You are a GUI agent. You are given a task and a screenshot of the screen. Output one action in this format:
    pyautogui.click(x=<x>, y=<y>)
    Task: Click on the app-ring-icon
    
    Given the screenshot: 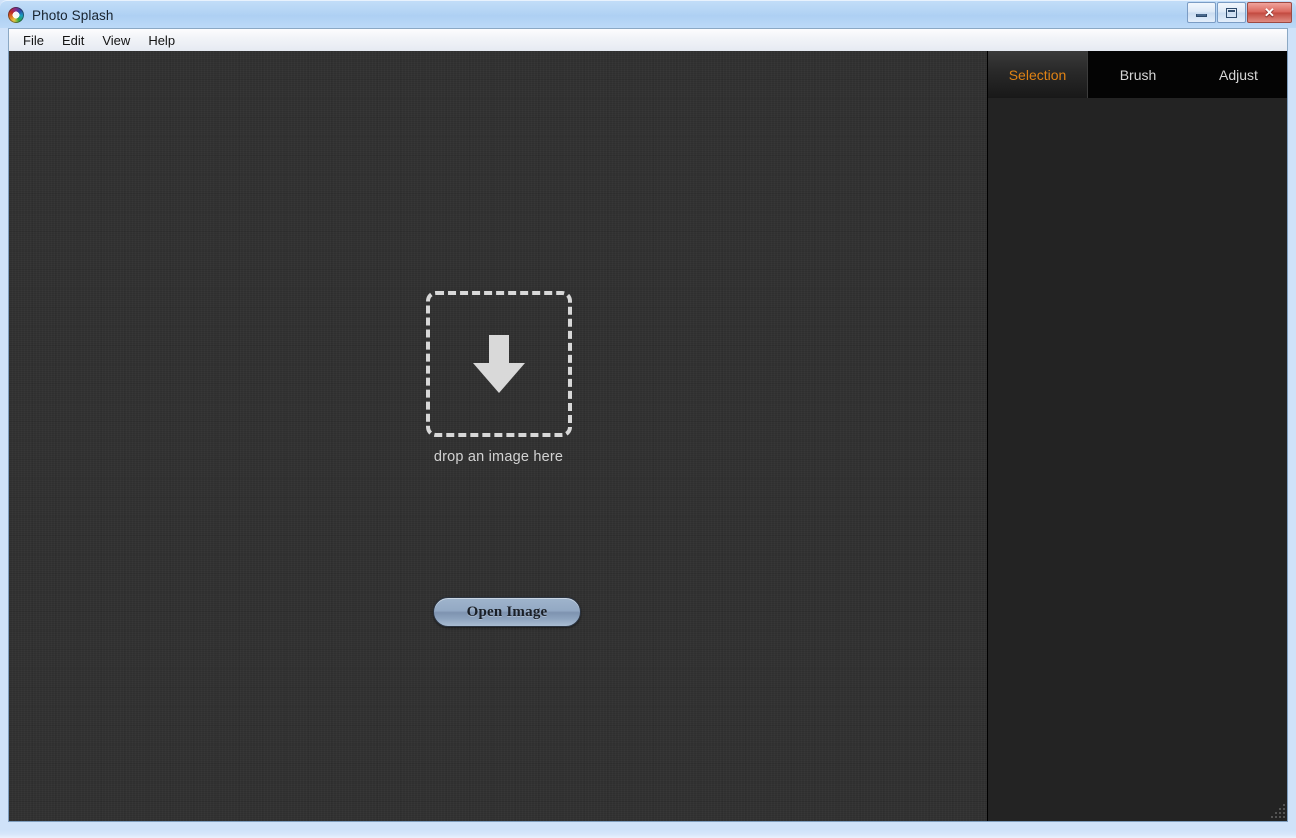 What is the action you would take?
    pyautogui.click(x=16, y=15)
    